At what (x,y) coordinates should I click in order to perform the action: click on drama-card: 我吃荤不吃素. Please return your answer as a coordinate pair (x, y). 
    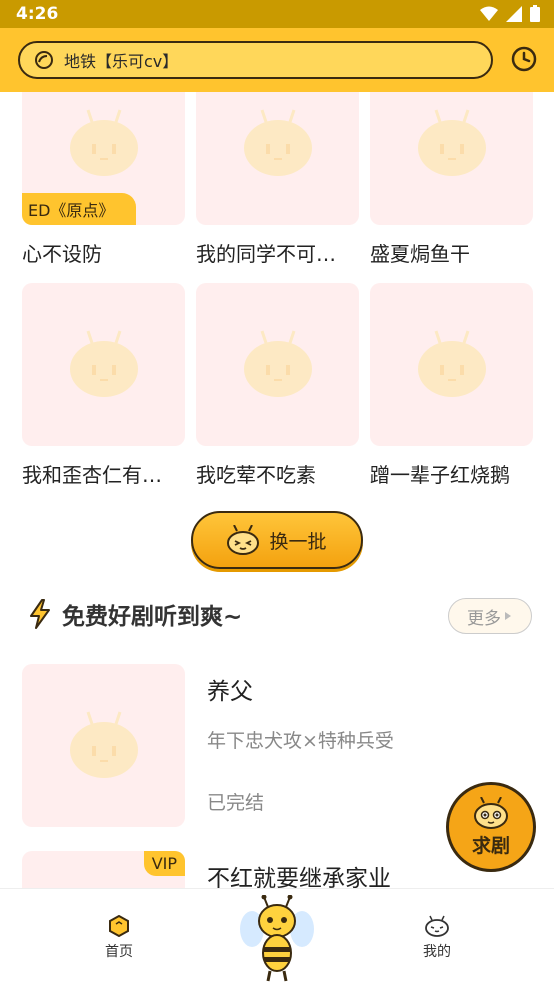
    Looking at the image, I should click on (277, 385).